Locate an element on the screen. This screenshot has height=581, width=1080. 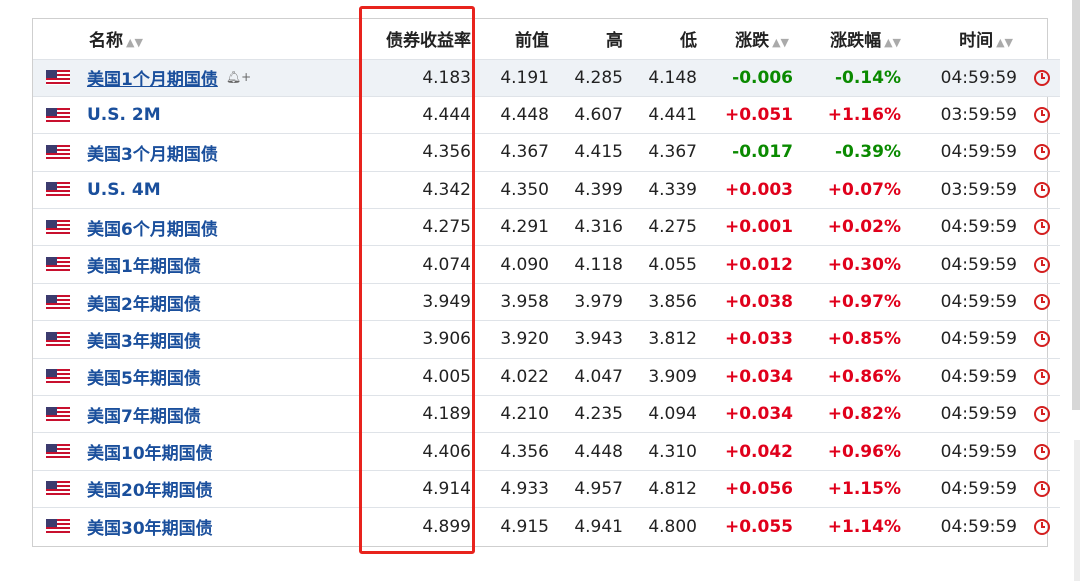
scrollbar-edge is located at coordinates (1076, 205).